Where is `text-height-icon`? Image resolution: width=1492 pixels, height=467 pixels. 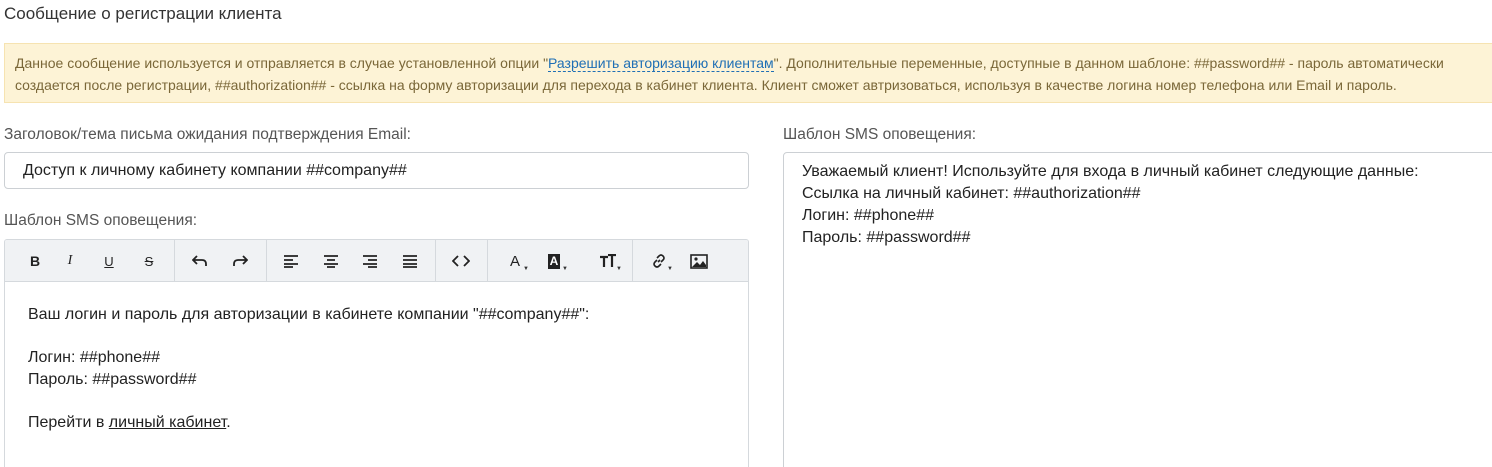 text-height-icon is located at coordinates (608, 260).